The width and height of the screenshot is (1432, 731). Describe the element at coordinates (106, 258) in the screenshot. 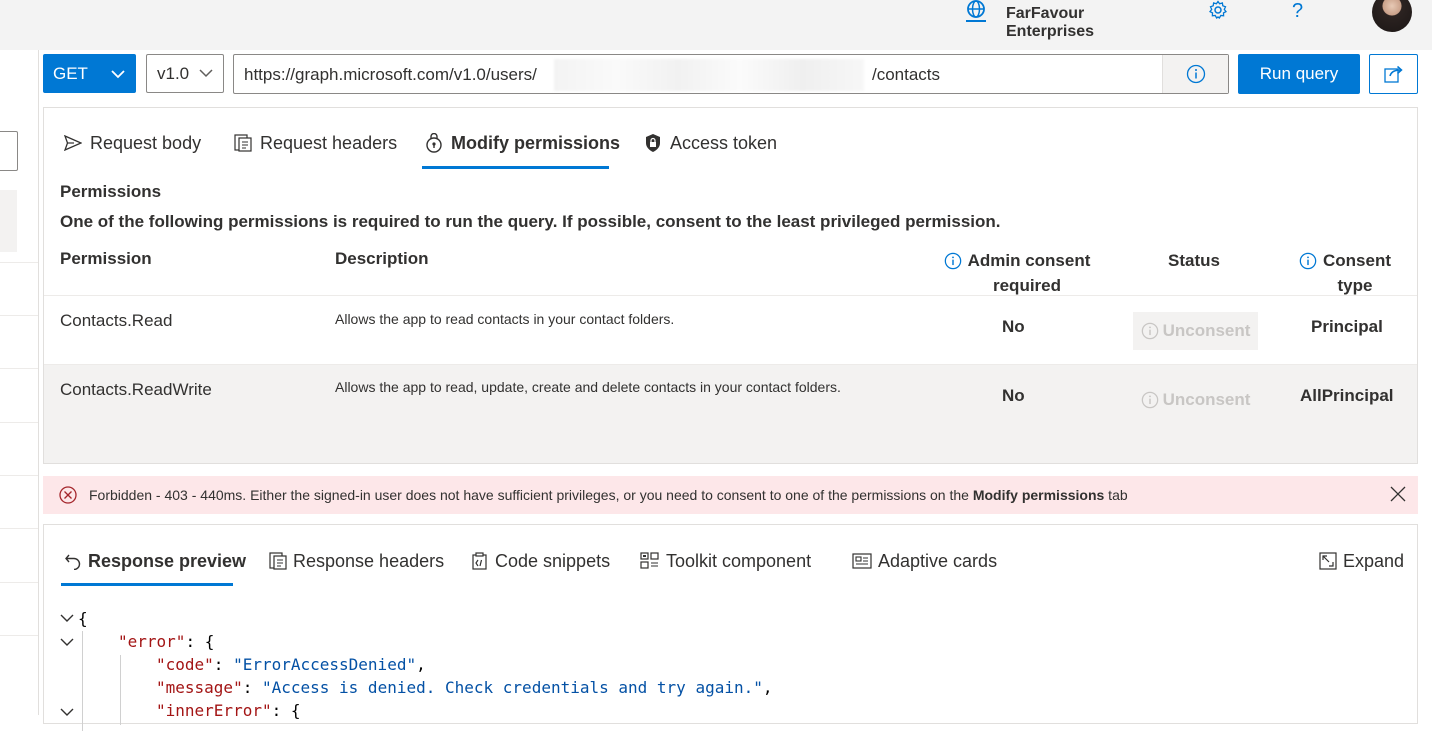

I see `column-header-permission: Permission` at that location.